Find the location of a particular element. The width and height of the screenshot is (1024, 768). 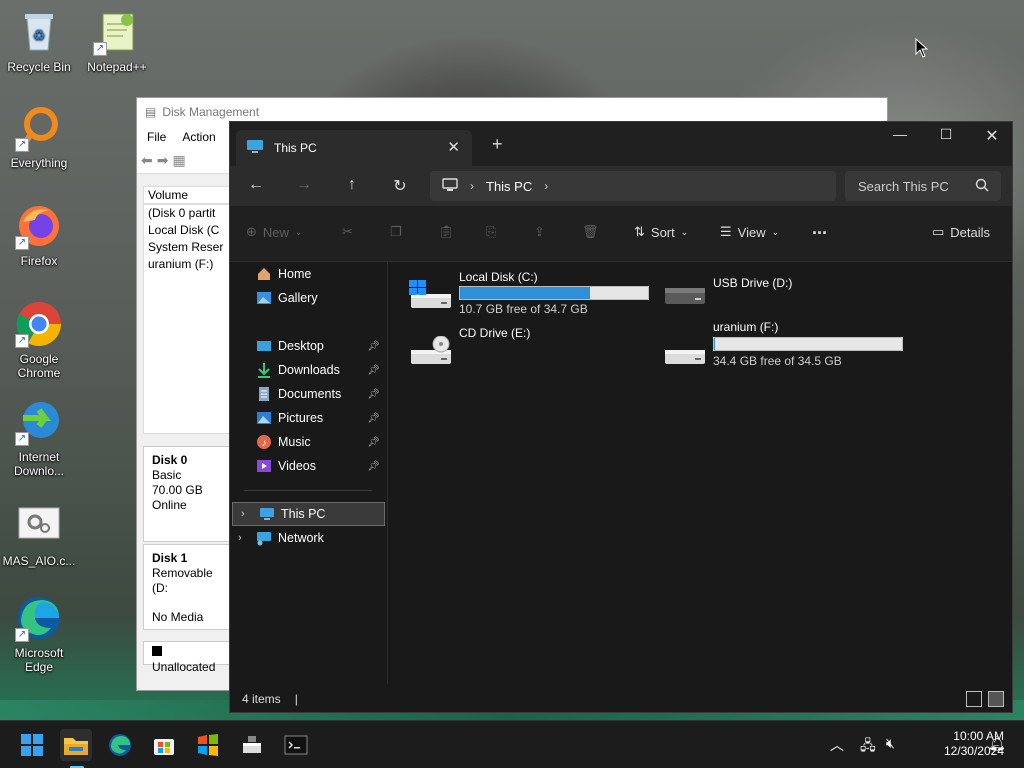

properties-icon: ▦ is located at coordinates (178, 160).